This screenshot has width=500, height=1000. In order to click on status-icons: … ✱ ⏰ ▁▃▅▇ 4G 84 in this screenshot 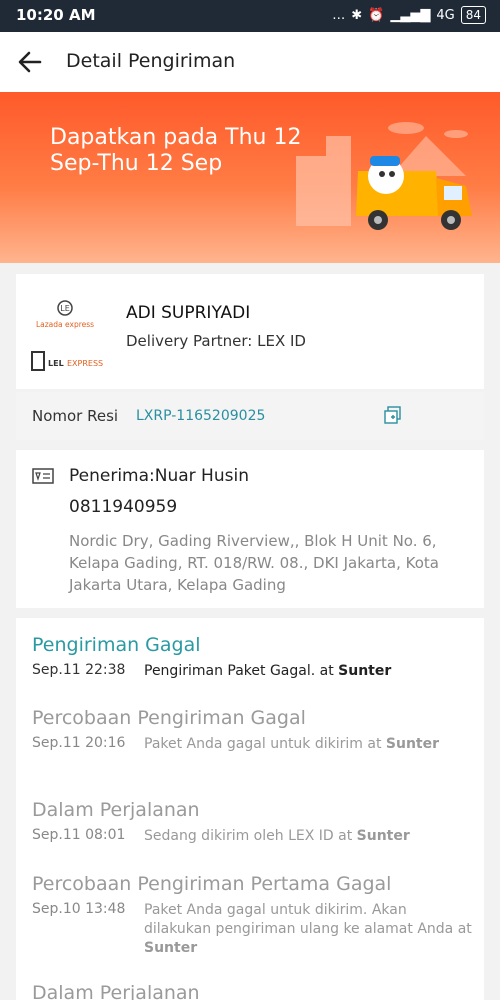, I will do `click(409, 15)`.